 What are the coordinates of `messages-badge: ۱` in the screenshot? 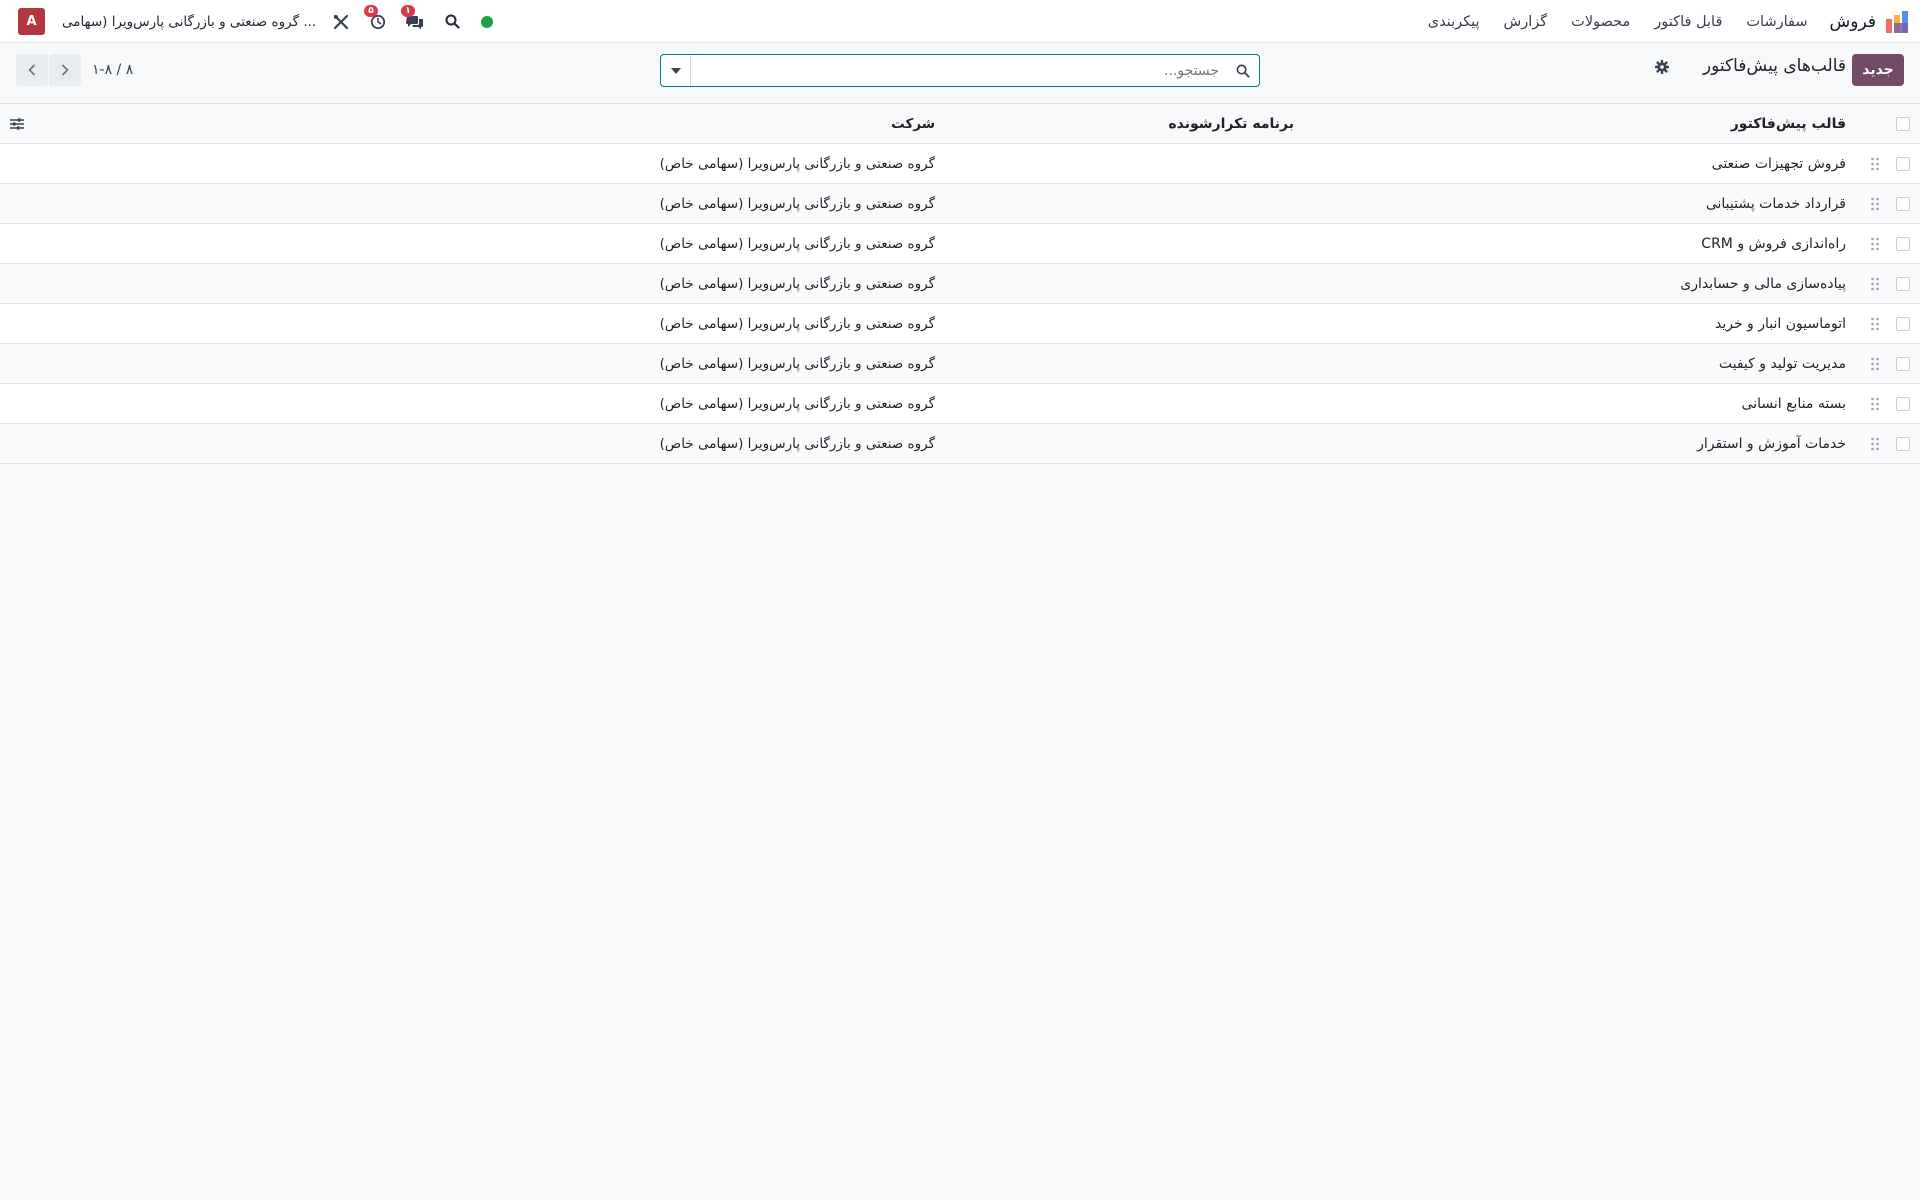 It's located at (408, 10).